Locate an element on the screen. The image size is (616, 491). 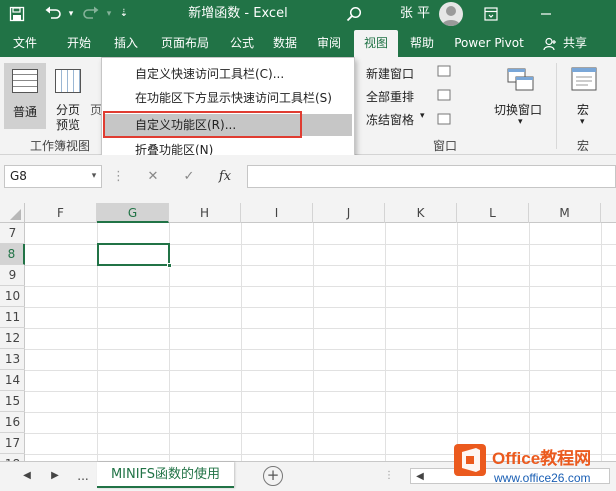
redo-icon is located at coordinates (93, 14).